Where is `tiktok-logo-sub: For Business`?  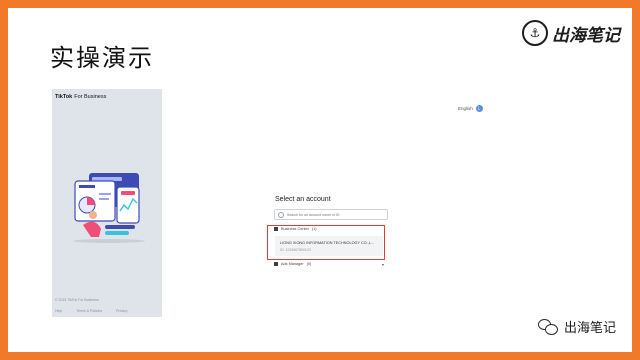 tiktok-logo-sub: For Business is located at coordinates (90, 97).